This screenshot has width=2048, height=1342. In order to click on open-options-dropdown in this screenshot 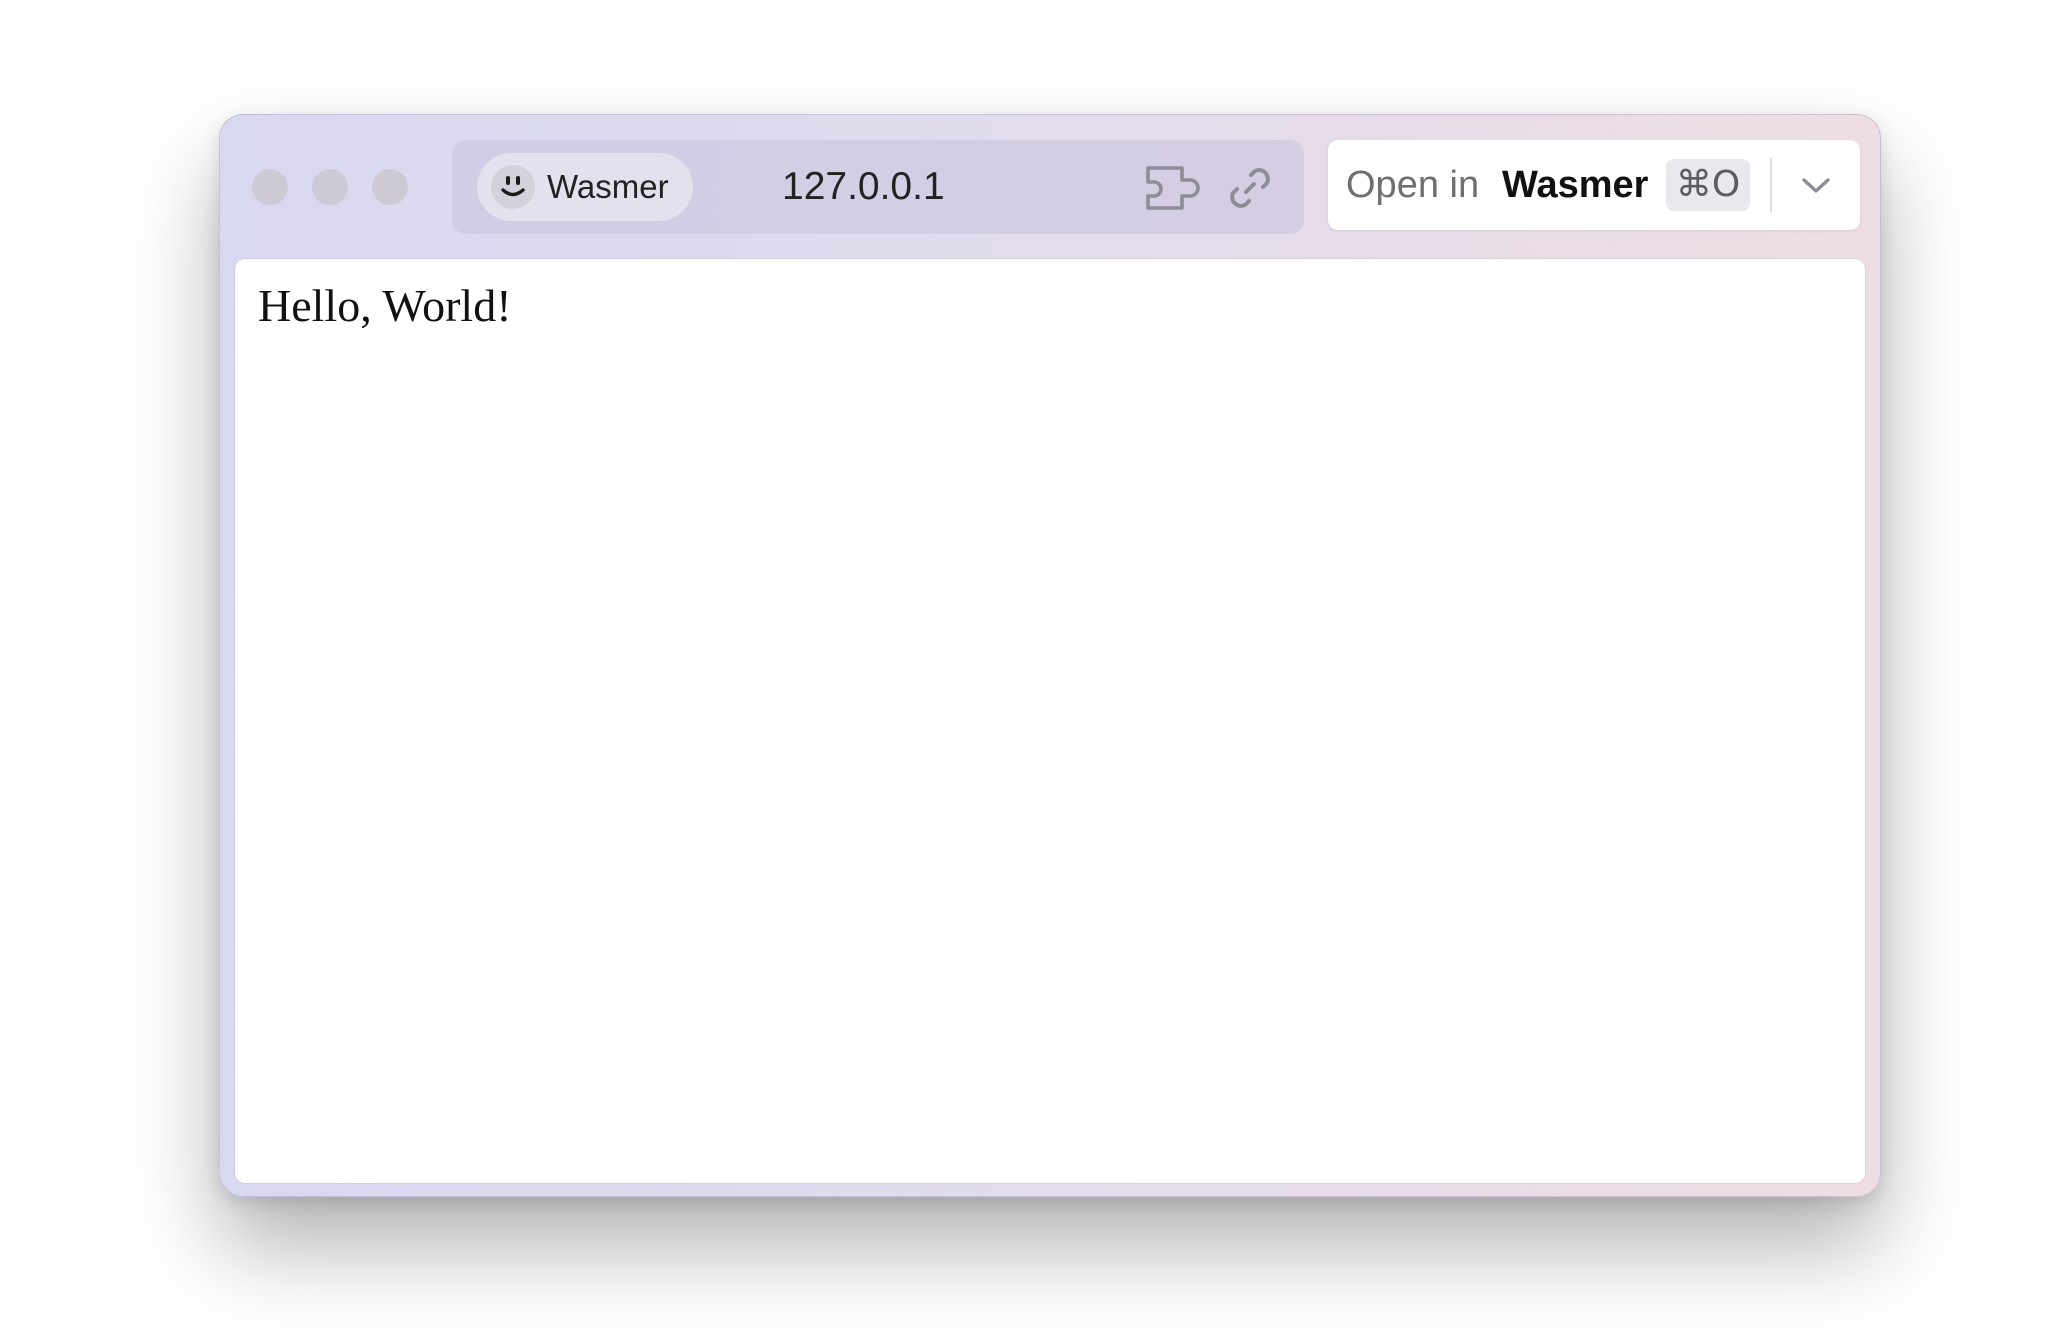, I will do `click(1816, 185)`.